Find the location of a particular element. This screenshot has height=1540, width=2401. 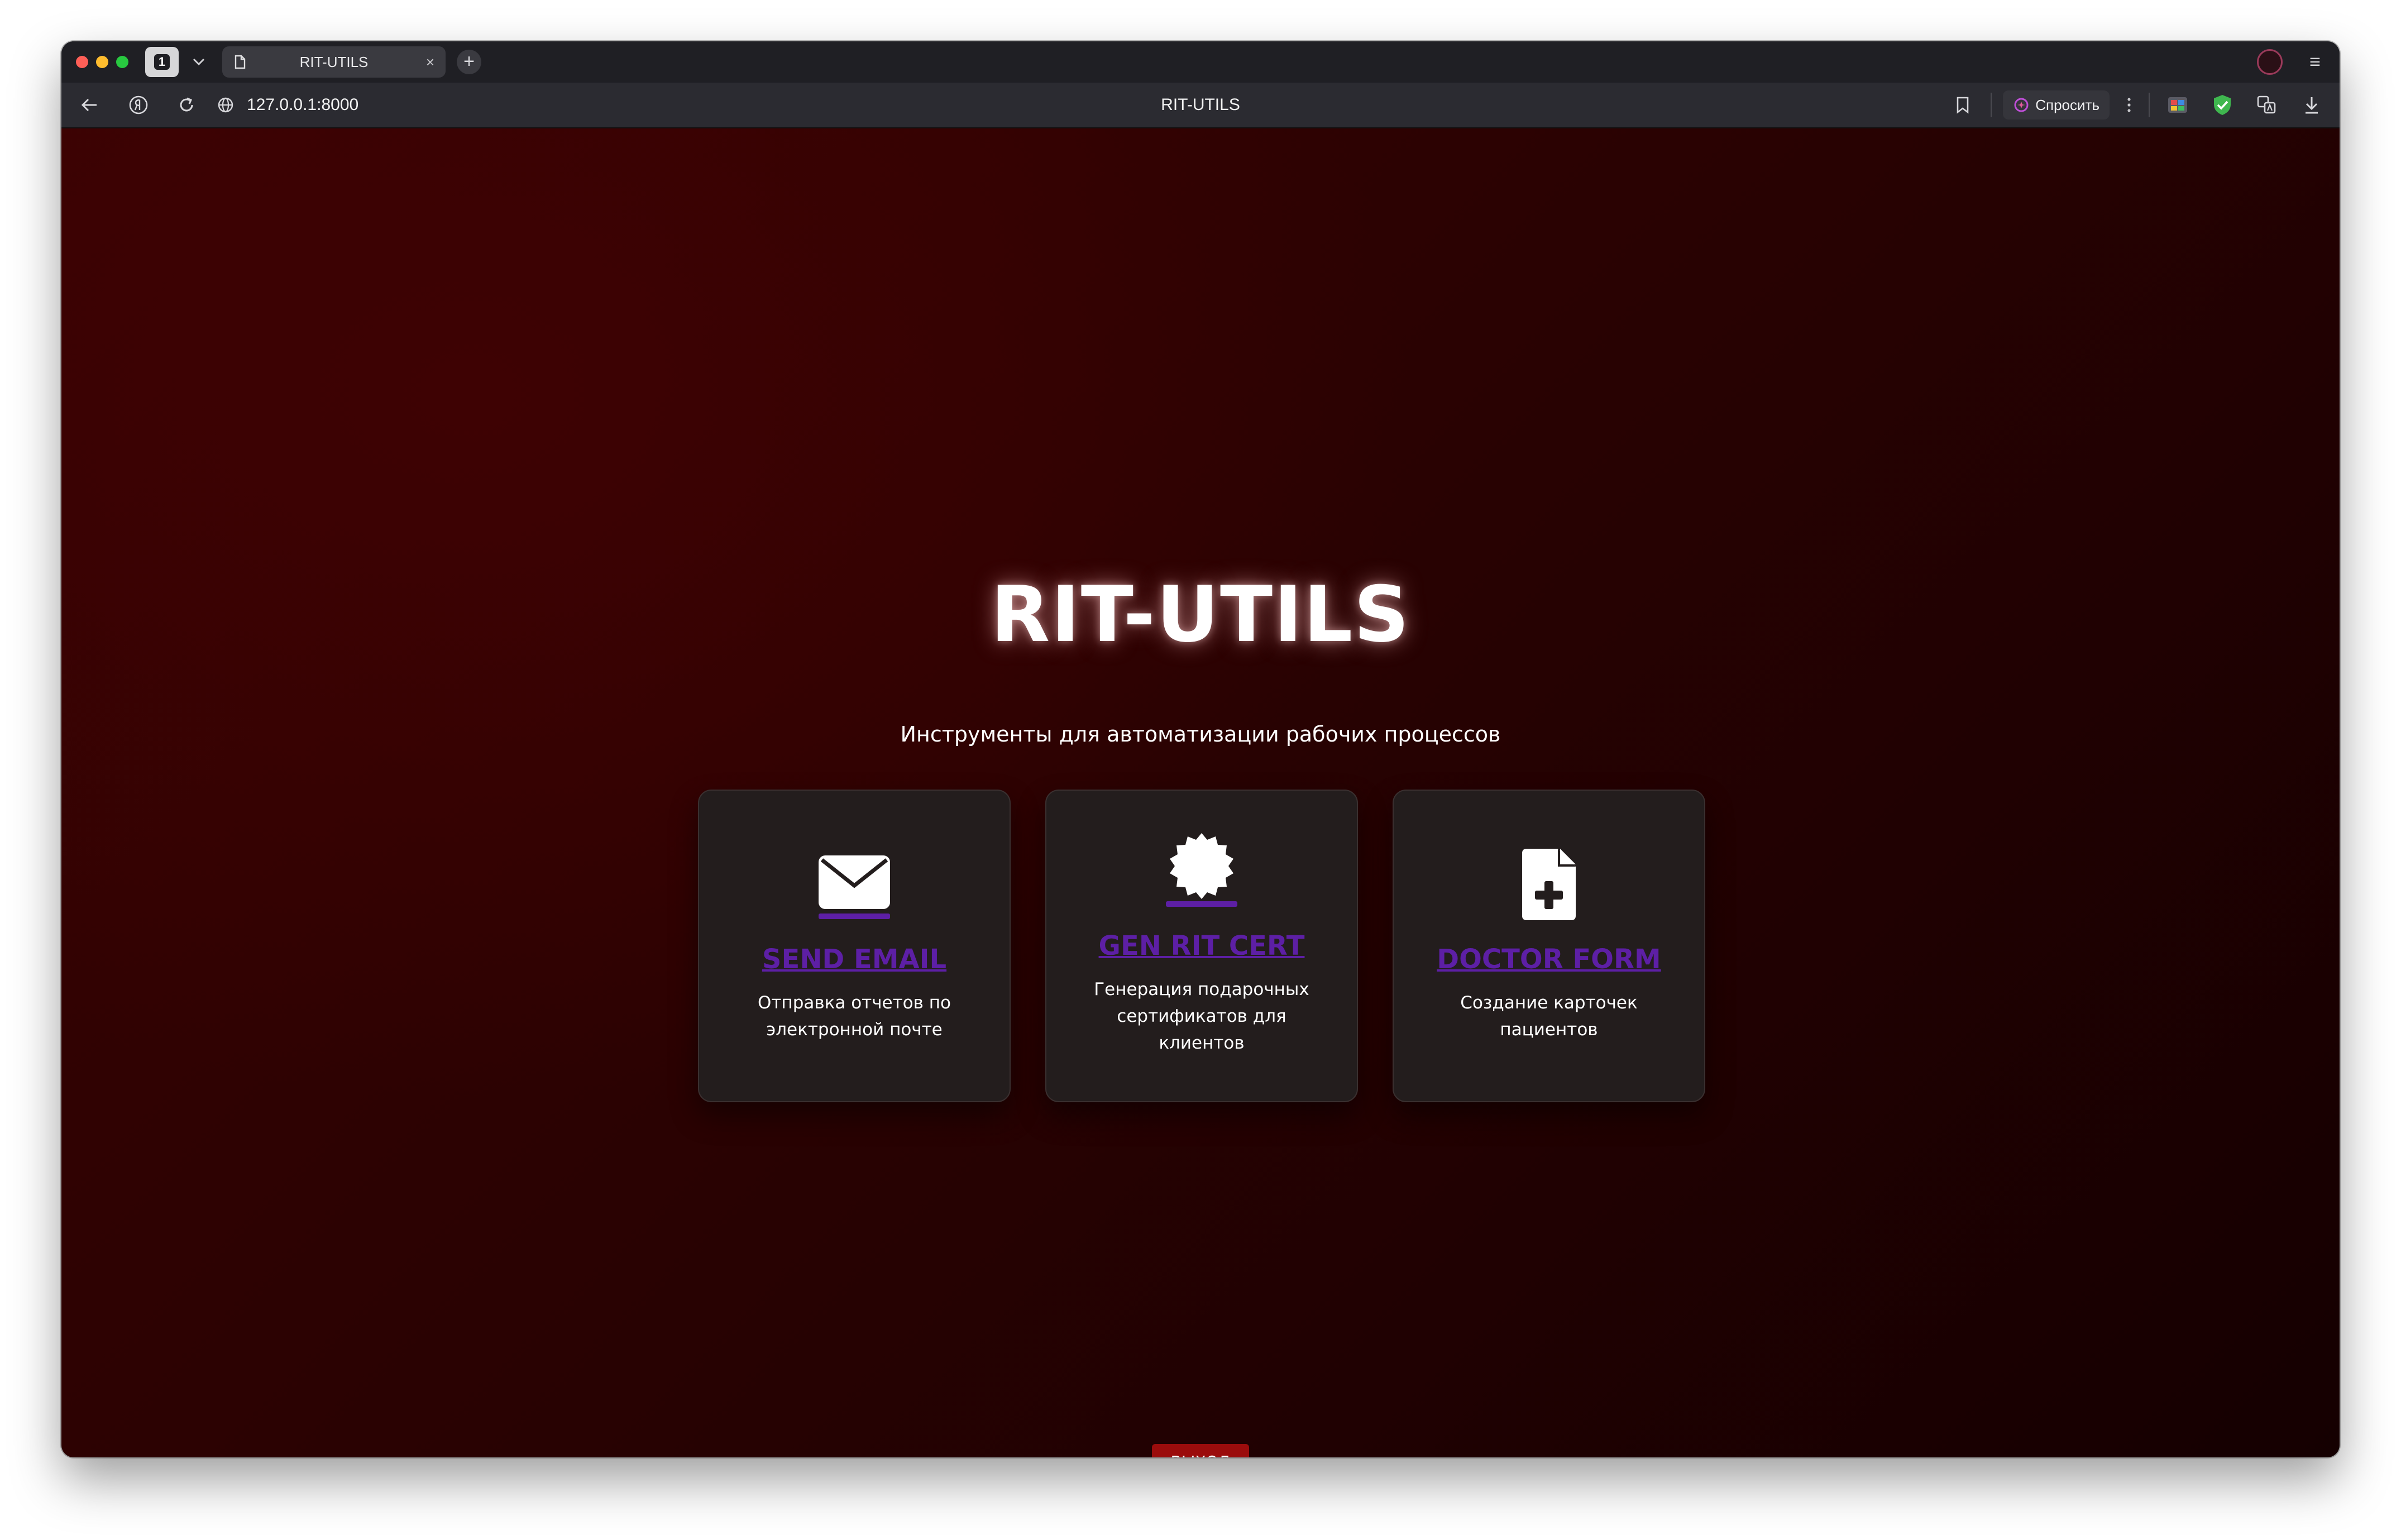

tab-active: RIT-UTILS × is located at coordinates (334, 62).